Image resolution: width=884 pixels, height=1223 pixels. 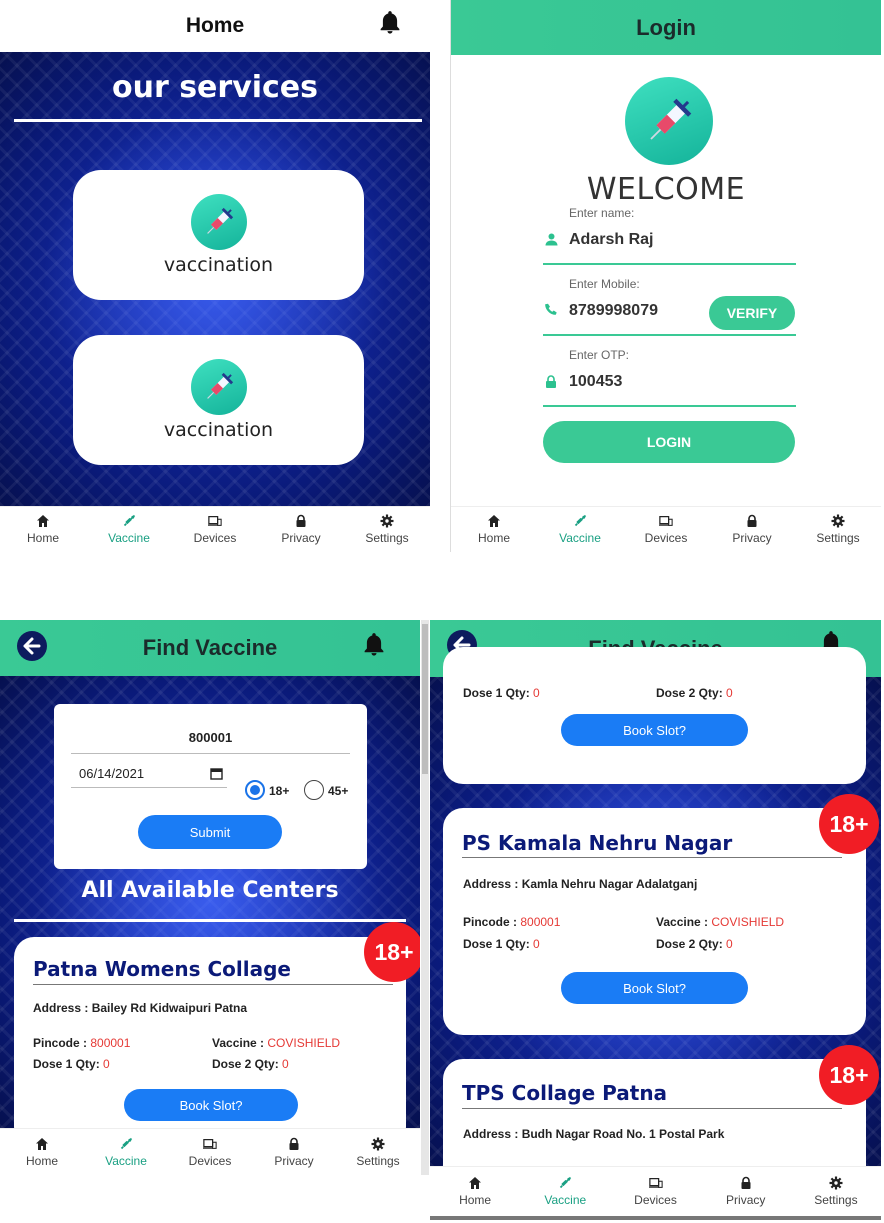 I want to click on pincode-input: 800001, so click(x=210, y=742).